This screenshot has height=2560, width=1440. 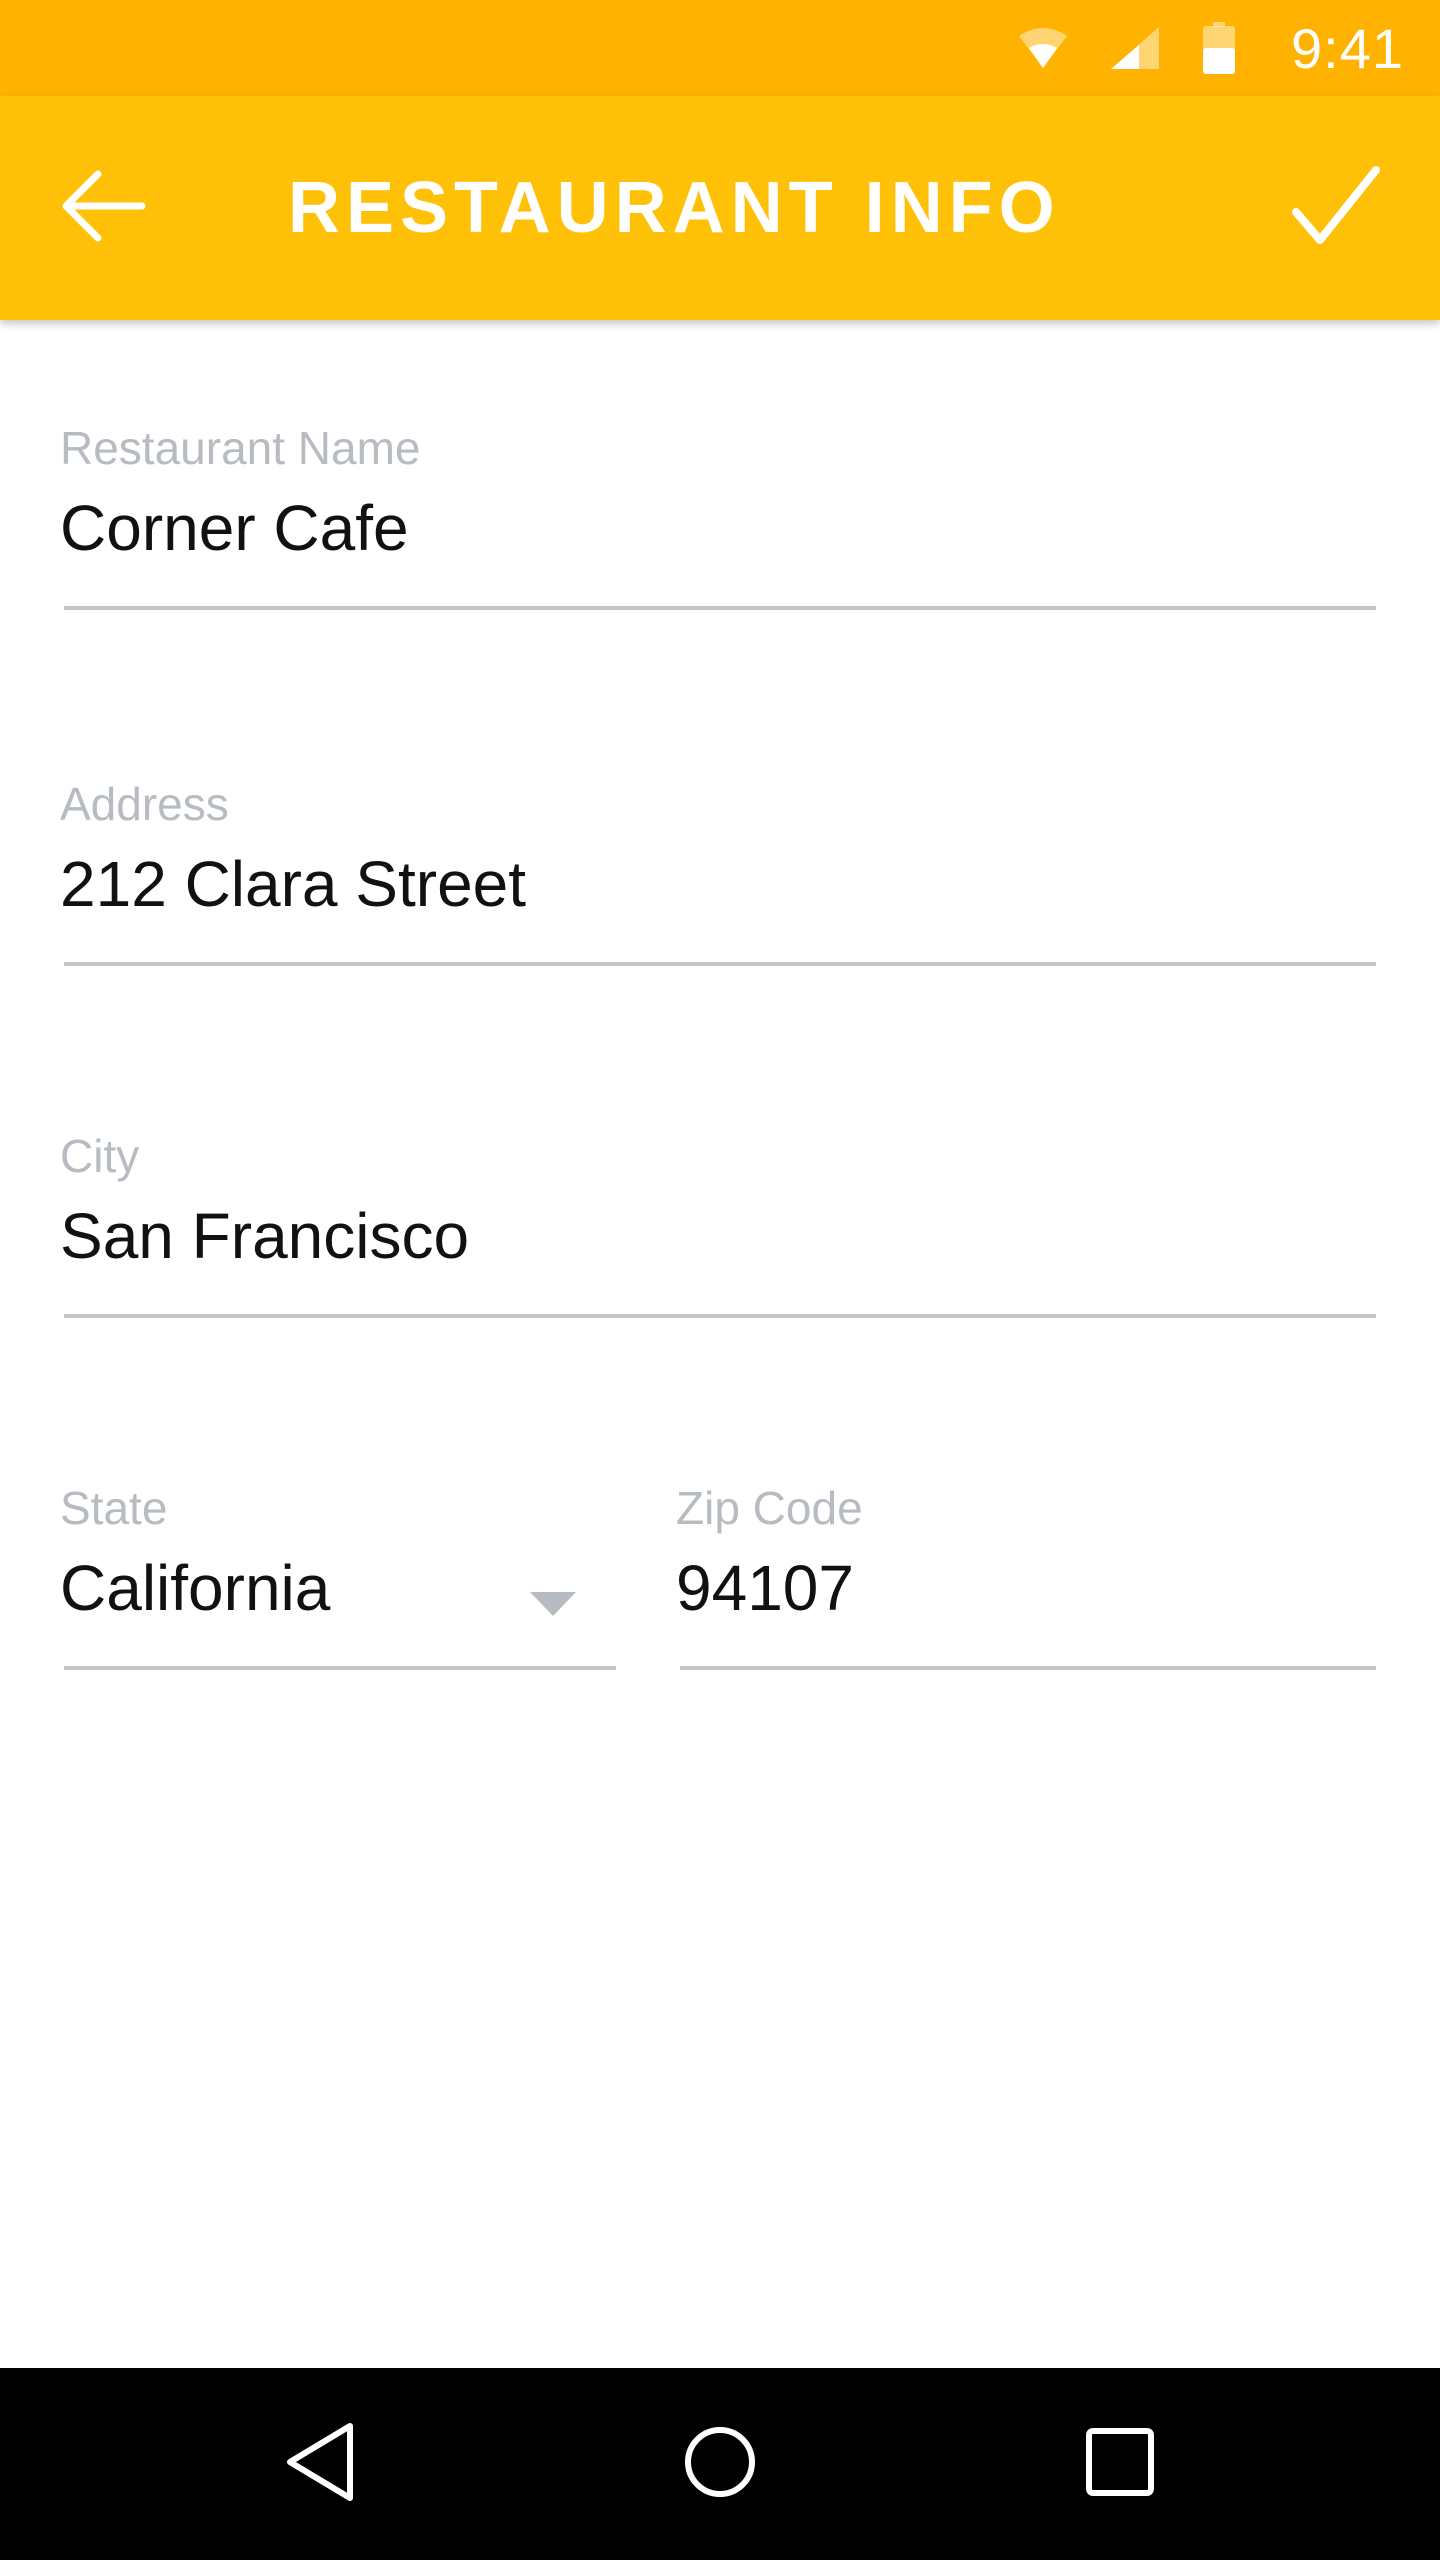 What do you see at coordinates (553, 1607) in the screenshot?
I see `dropdown-arrow-icon` at bounding box center [553, 1607].